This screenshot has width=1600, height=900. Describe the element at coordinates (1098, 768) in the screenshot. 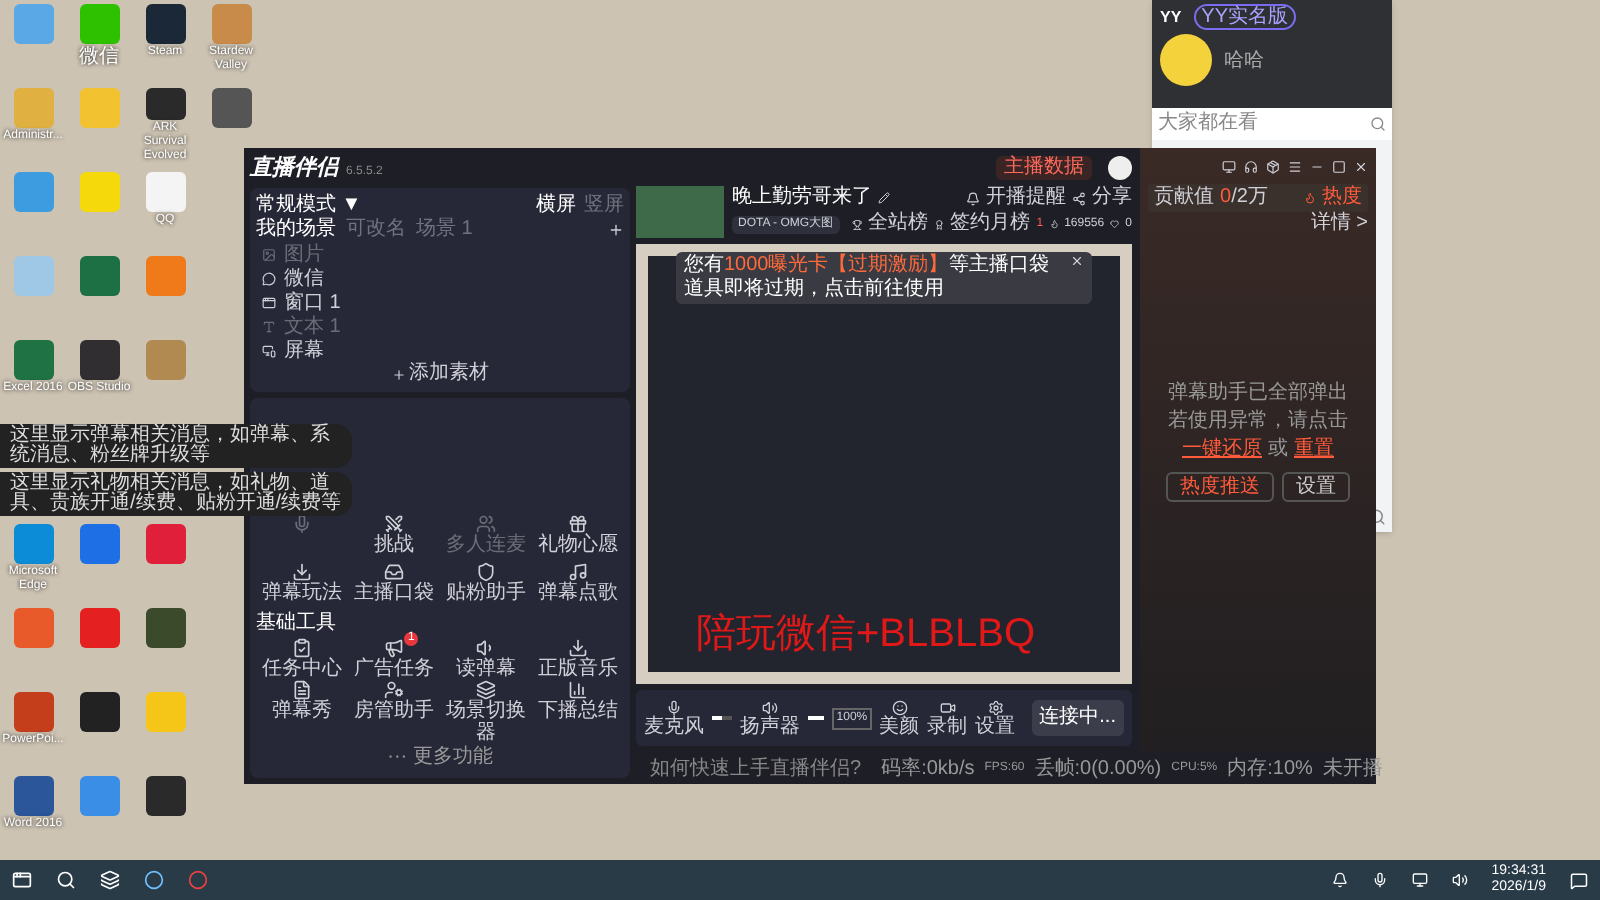

I see `status-stat: 丢帧:0(0.00%)` at that location.